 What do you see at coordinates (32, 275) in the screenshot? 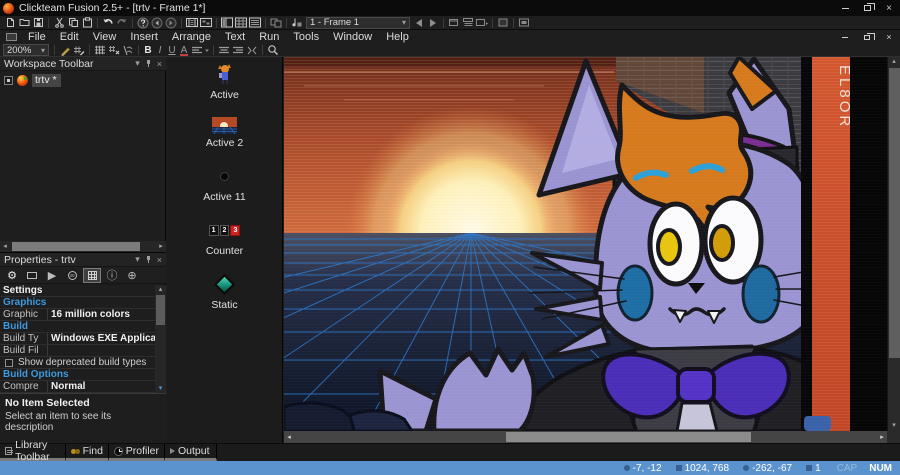
I see `tab-window-icon` at bounding box center [32, 275].